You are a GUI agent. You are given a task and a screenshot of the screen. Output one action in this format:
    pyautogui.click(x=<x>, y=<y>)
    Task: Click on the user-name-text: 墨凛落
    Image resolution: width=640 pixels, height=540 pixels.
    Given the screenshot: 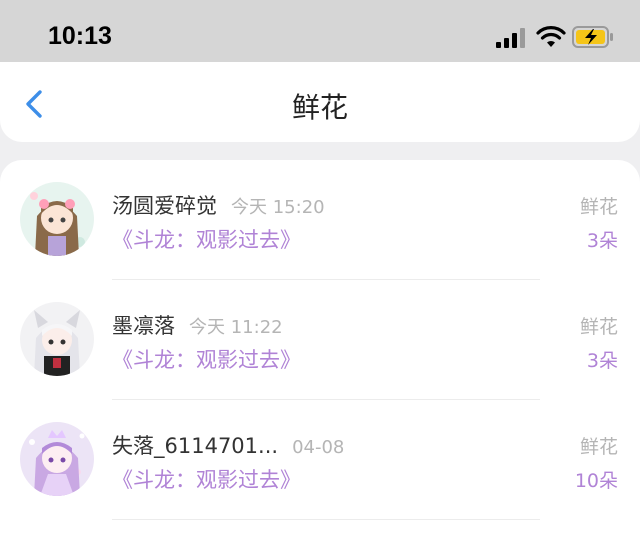 What is the action you would take?
    pyautogui.click(x=143, y=326)
    